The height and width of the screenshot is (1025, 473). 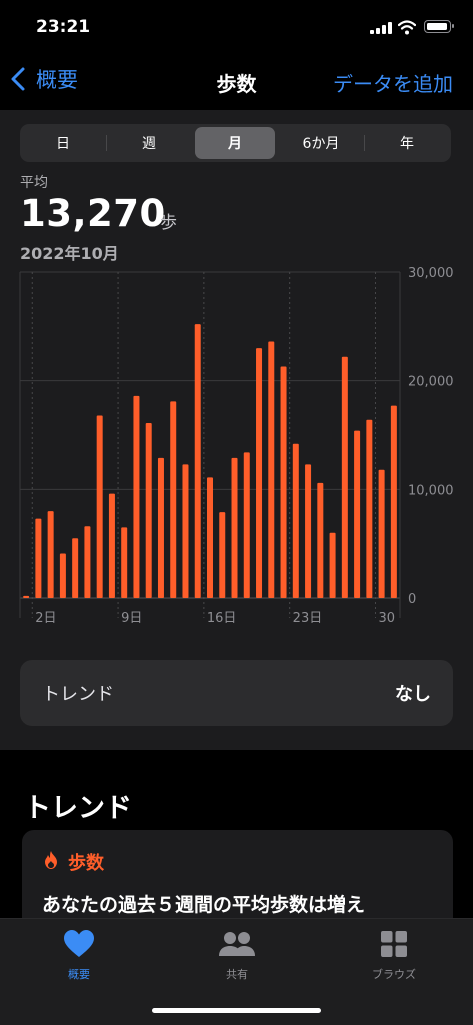 I want to click on wifi-icon, so click(x=407, y=27).